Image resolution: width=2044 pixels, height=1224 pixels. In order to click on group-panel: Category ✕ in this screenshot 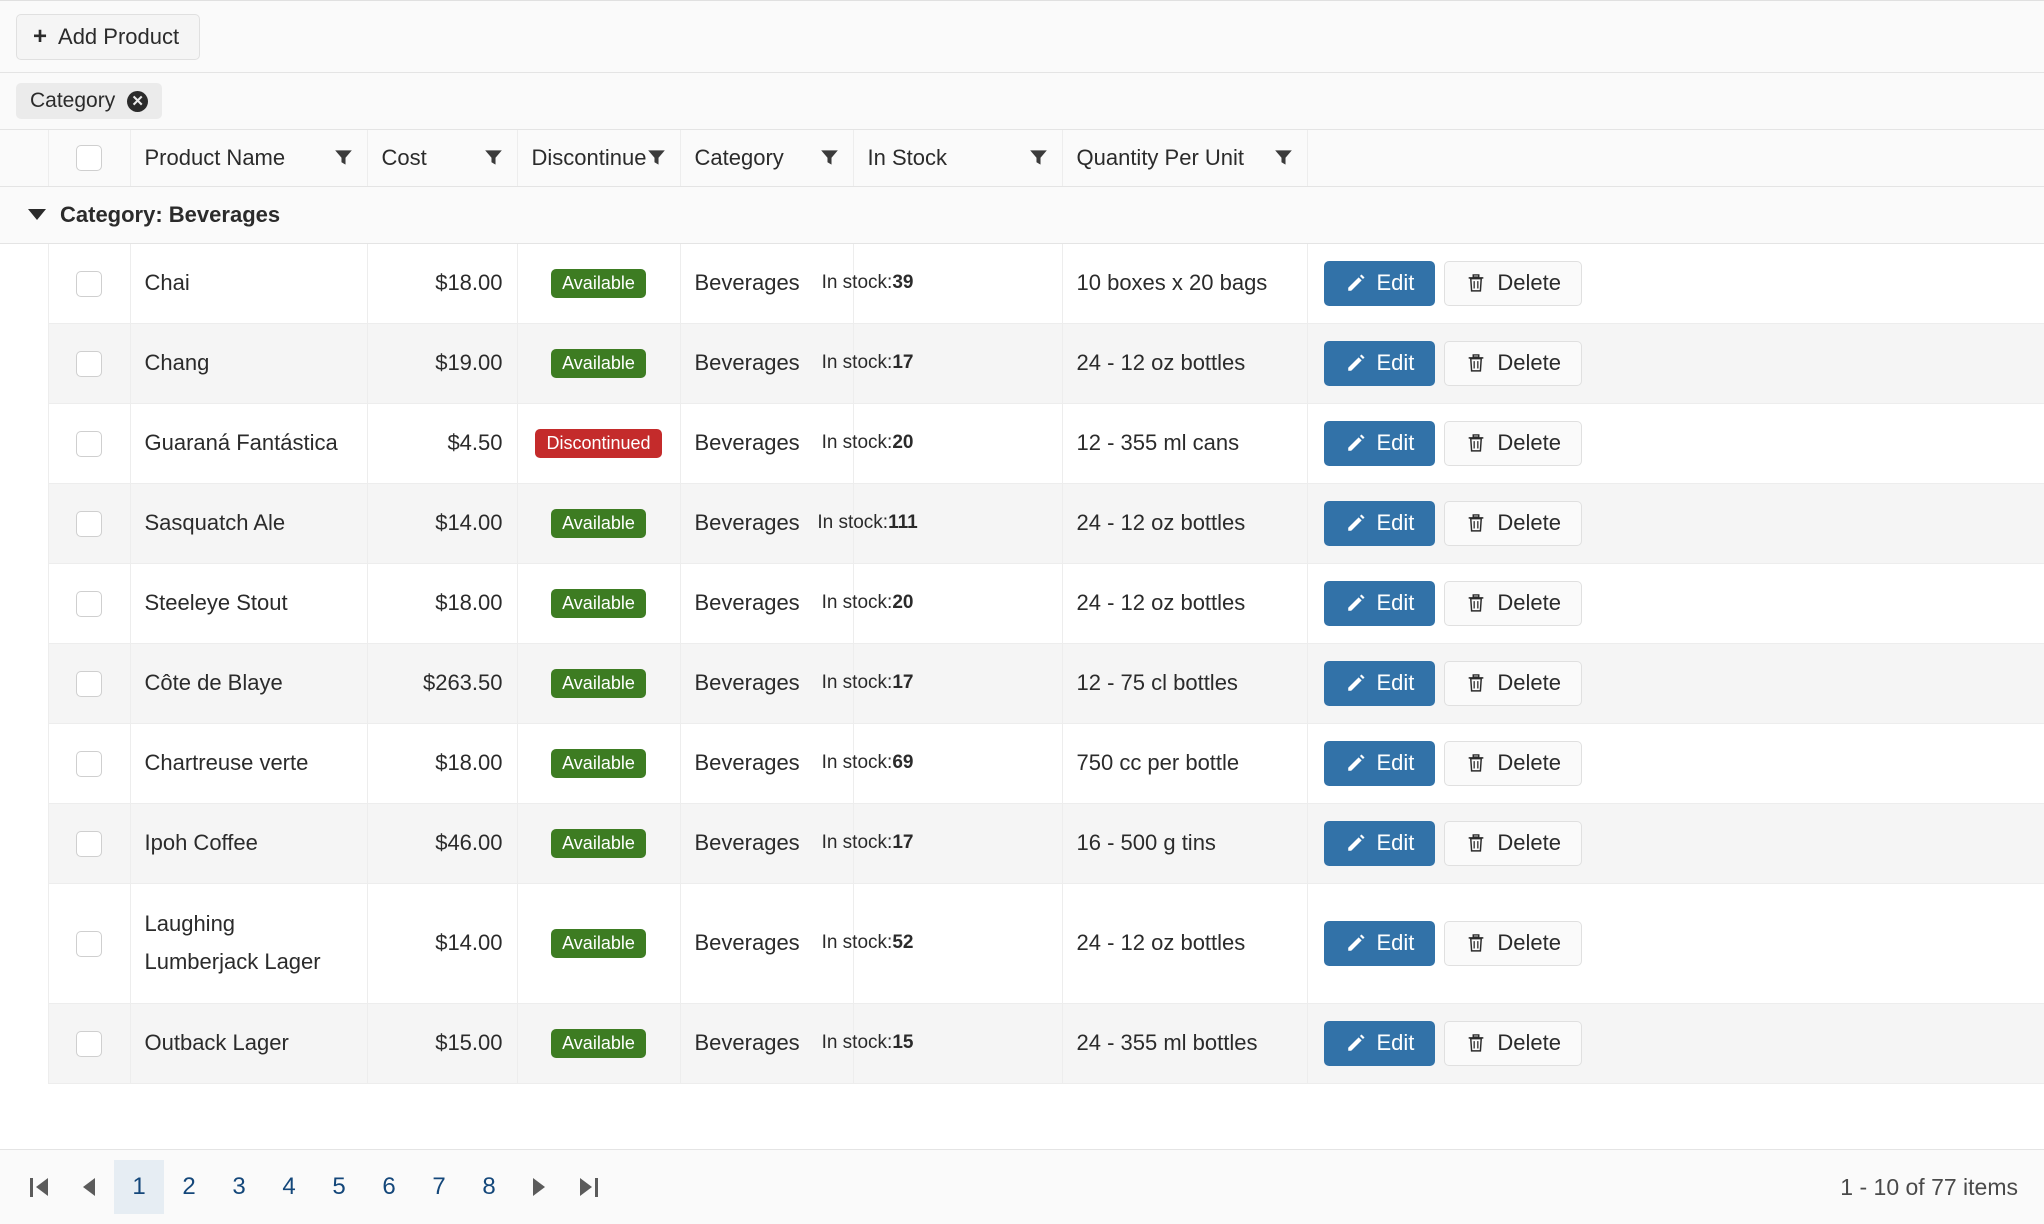, I will do `click(1022, 101)`.